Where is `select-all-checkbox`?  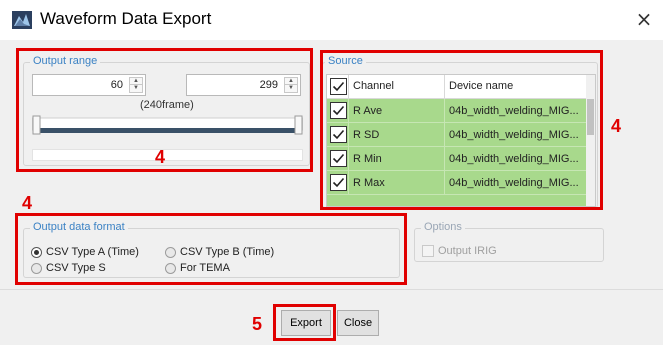
select-all-checkbox is located at coordinates (338, 86).